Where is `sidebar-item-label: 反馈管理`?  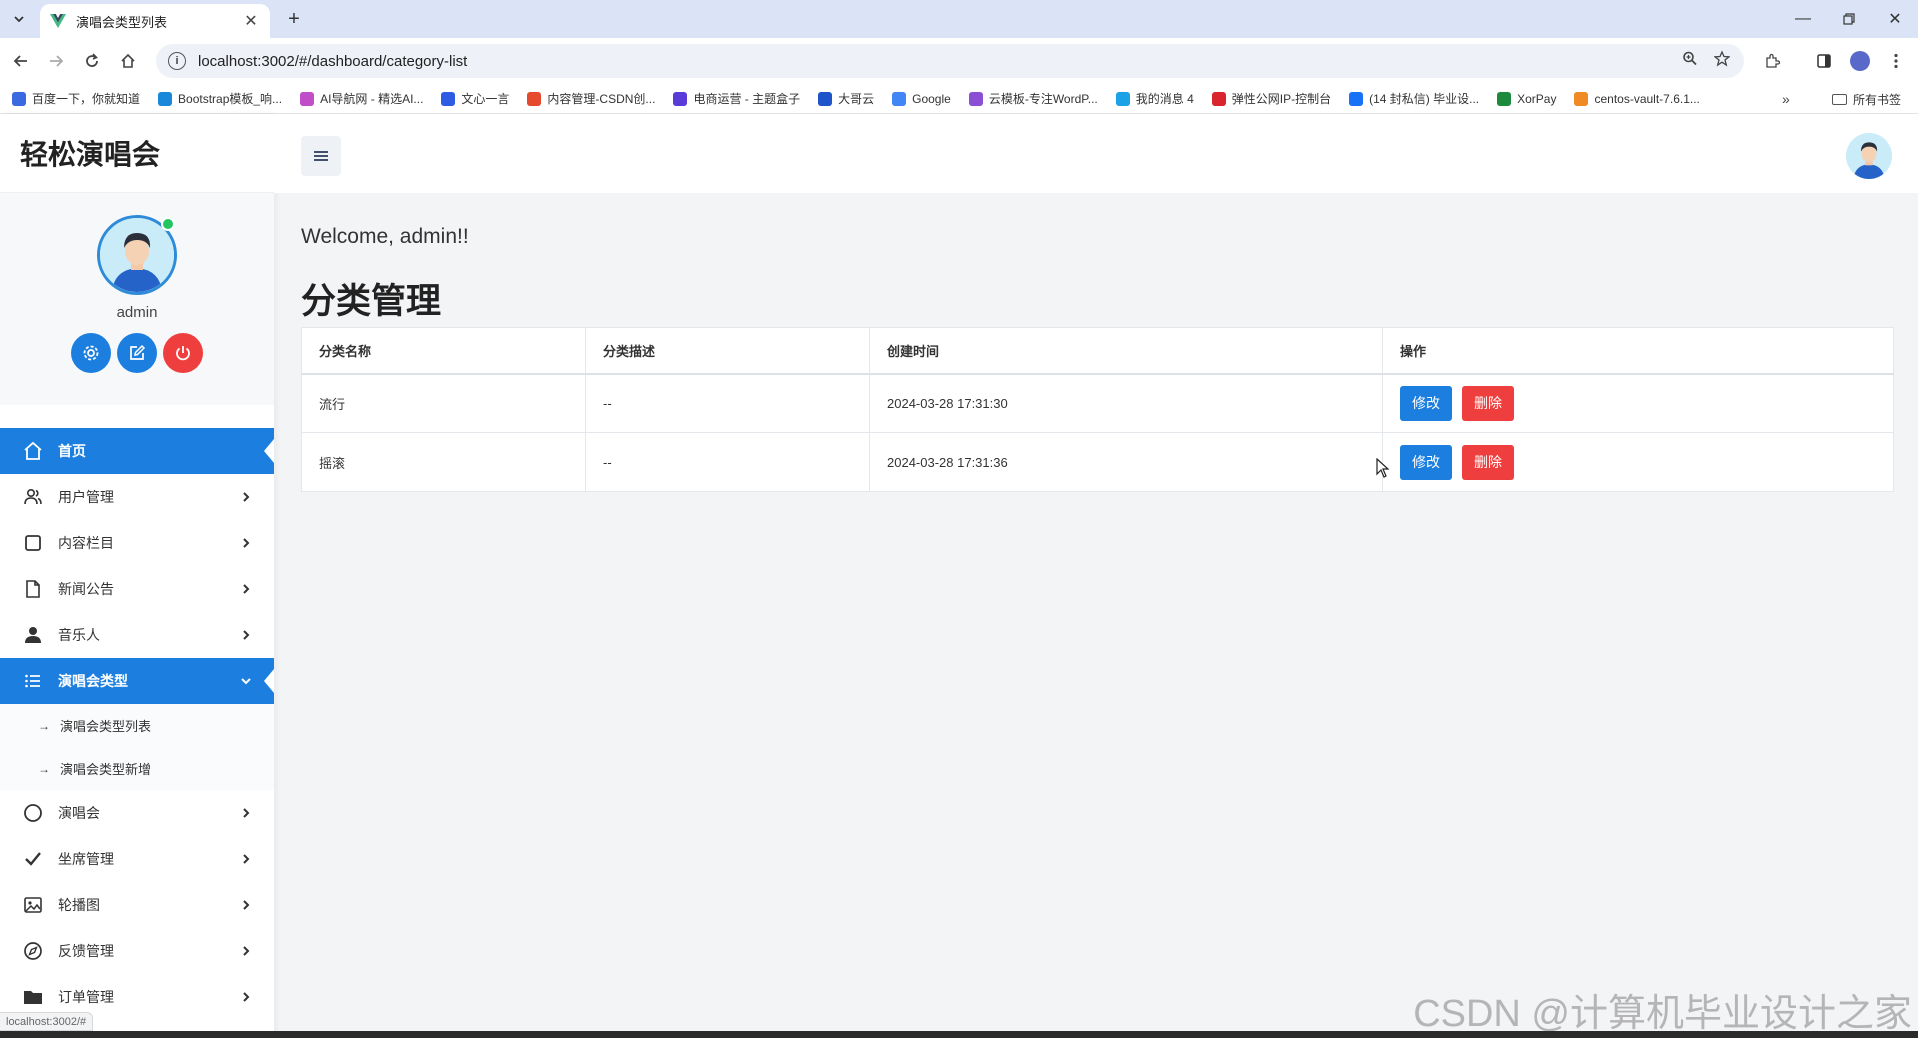
sidebar-item-label: 反馈管理 is located at coordinates (86, 951).